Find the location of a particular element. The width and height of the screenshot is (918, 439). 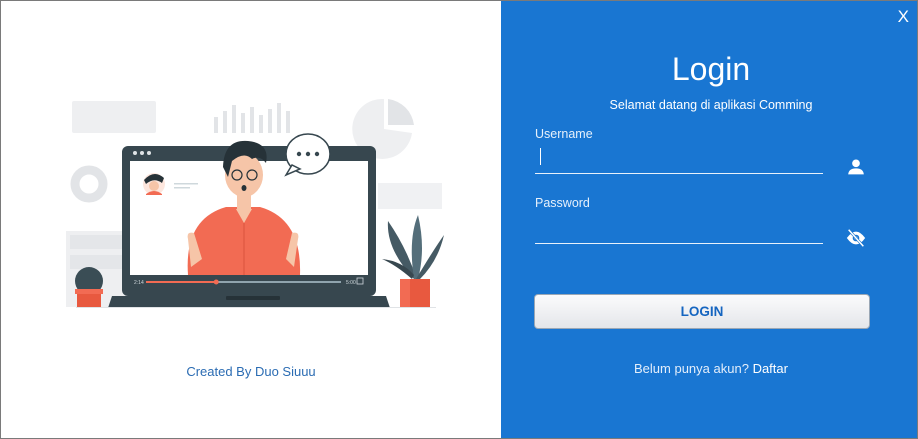

video-progress-fill is located at coordinates (181, 282).